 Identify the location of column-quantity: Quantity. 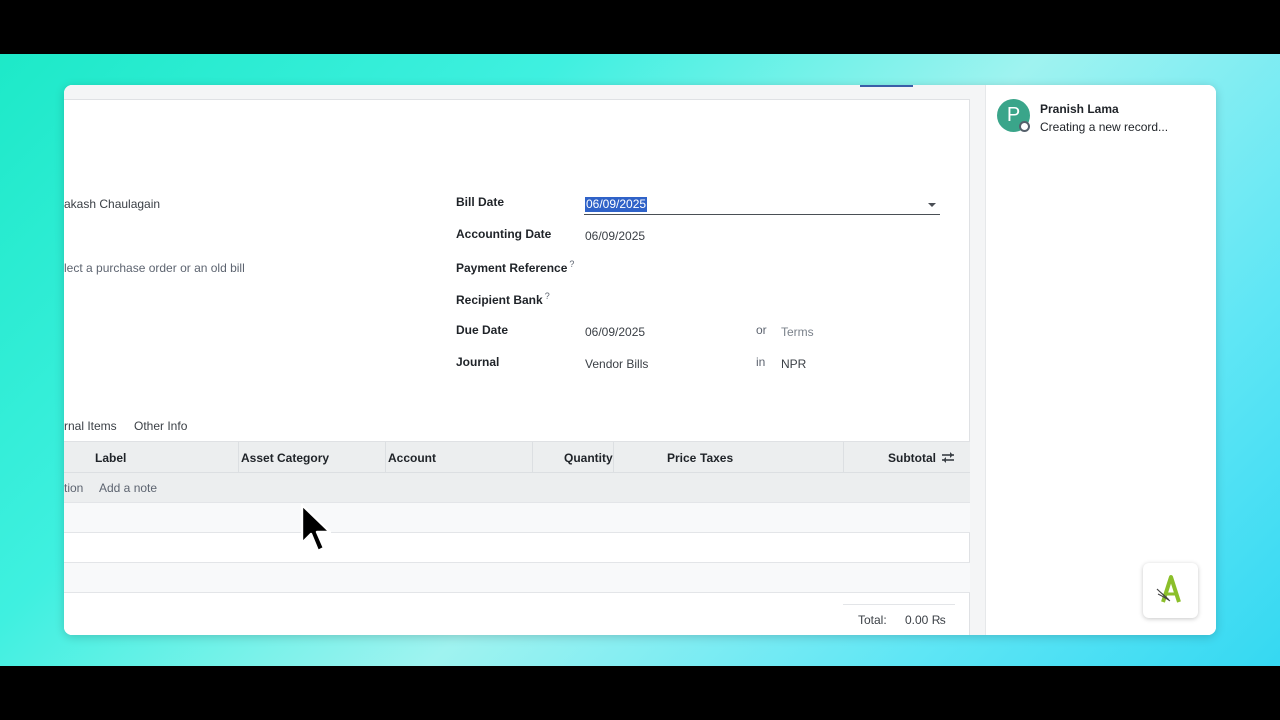
(588, 458).